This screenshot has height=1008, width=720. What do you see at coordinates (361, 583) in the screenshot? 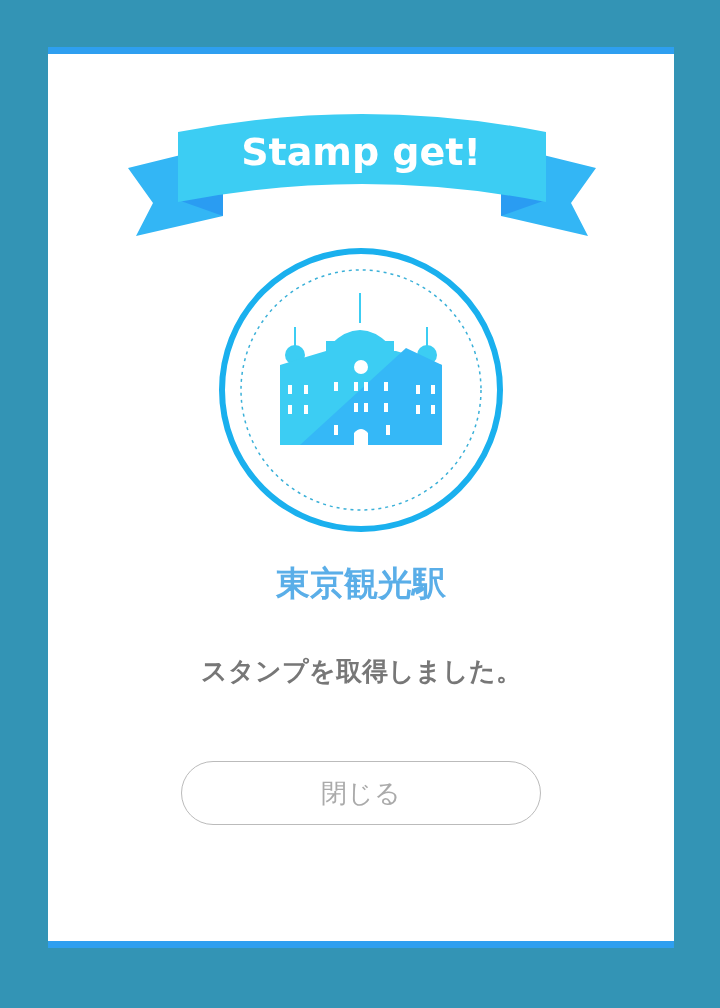
I see `station-name: 東京観光駅` at bounding box center [361, 583].